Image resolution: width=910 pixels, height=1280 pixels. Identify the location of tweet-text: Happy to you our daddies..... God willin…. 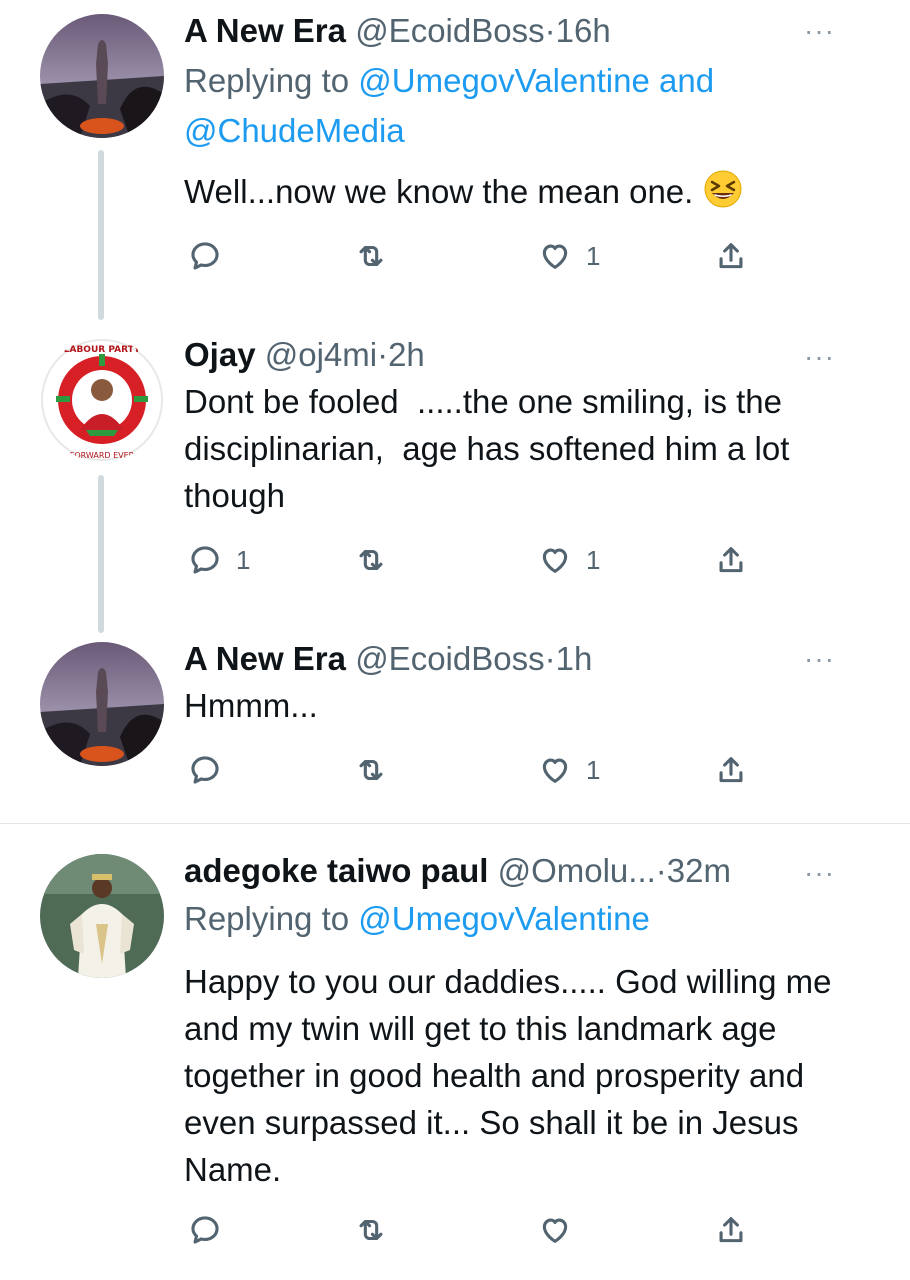
(508, 1075).